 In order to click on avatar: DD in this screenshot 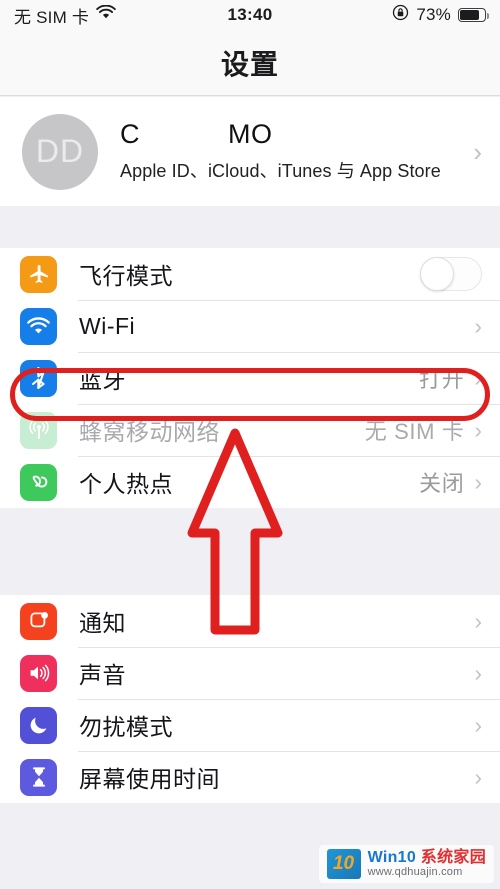, I will do `click(60, 151)`.